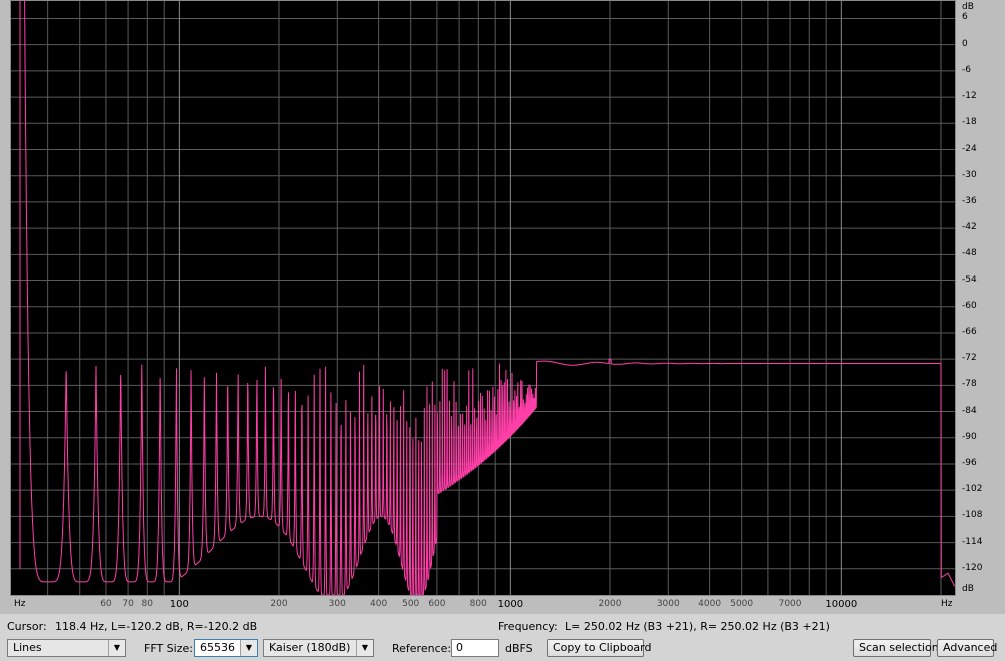 Image resolution: width=1005 pixels, height=661 pixels. What do you see at coordinates (841, 604) in the screenshot?
I see `x-tick-label-major: 10000` at bounding box center [841, 604].